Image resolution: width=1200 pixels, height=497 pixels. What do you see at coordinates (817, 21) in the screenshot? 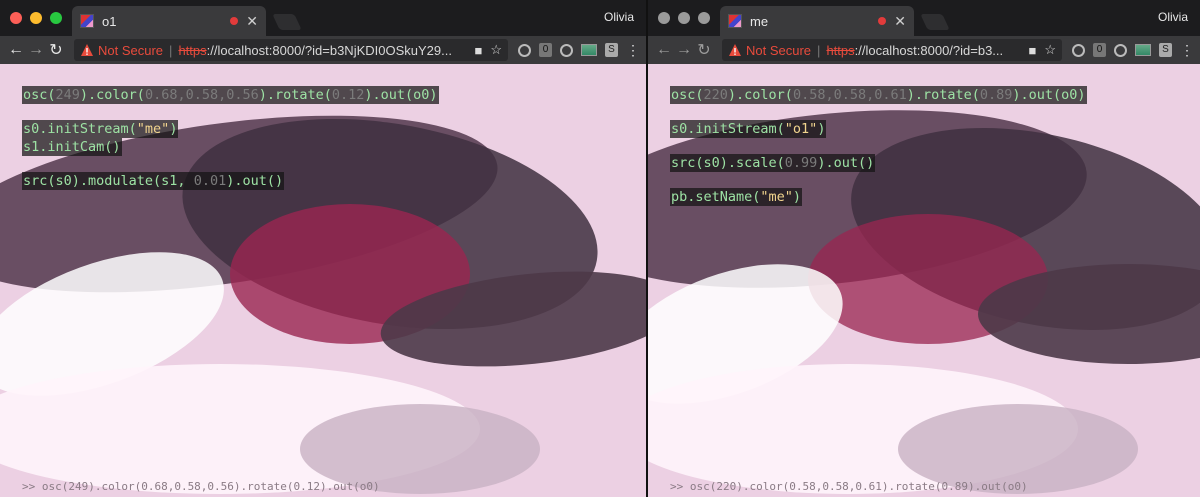
I see `tab-me: me ✕` at bounding box center [817, 21].